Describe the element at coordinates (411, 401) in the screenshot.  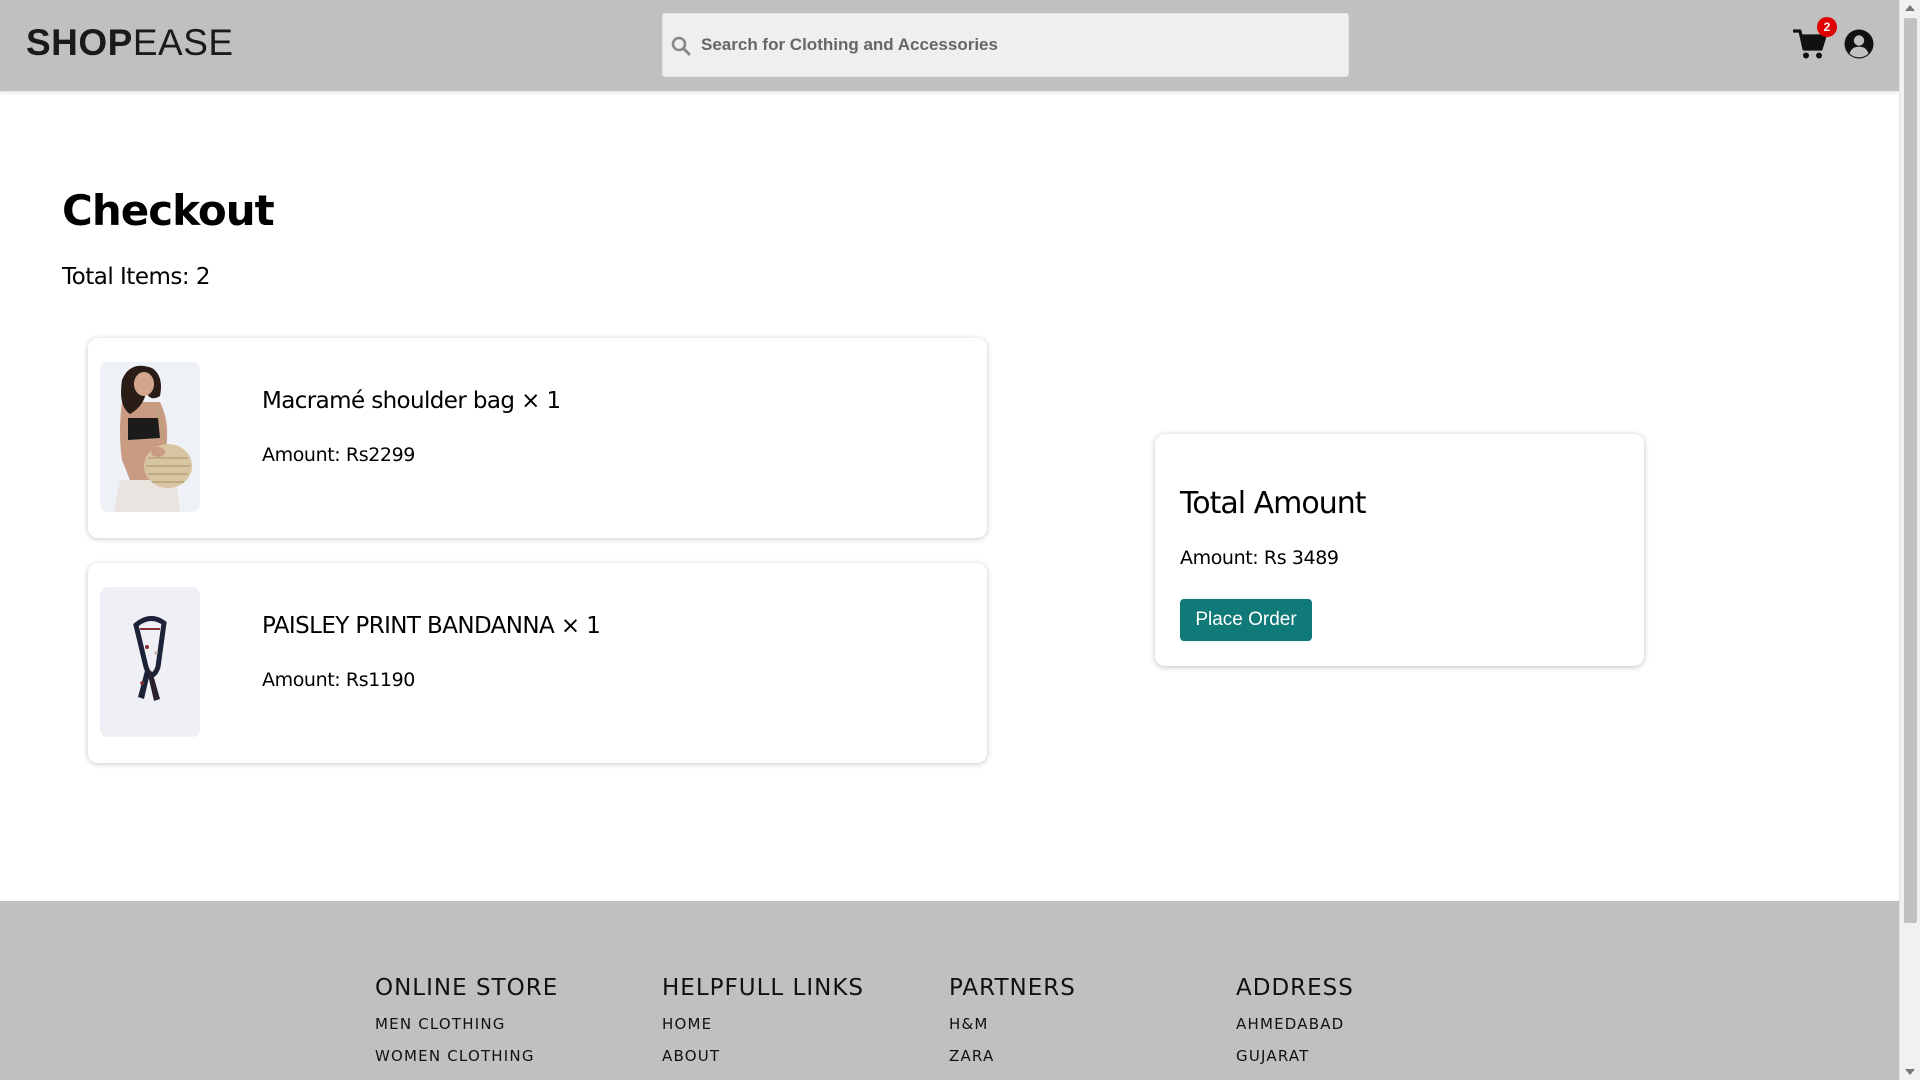
I see `item-name: Macramé shoulder bag × 1` at that location.